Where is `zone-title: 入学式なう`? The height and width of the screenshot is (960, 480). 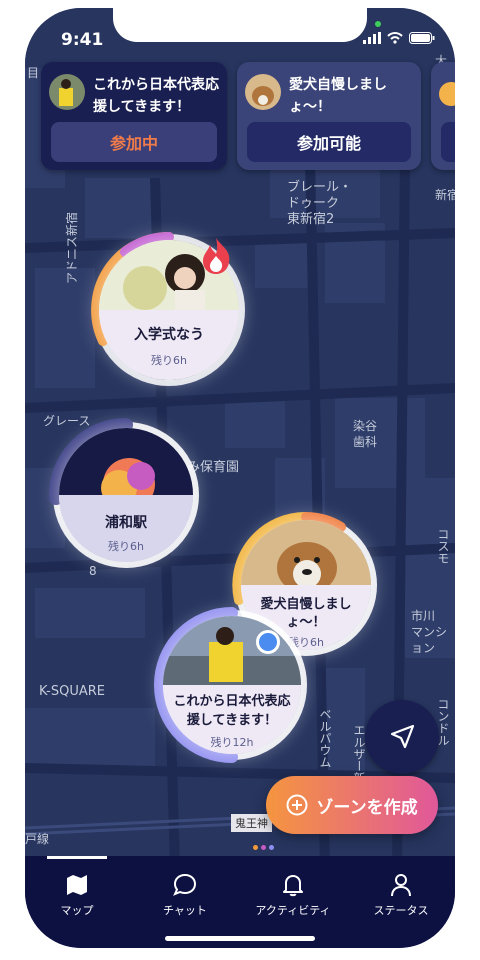
zone-title: 入学式なう is located at coordinates (169, 335).